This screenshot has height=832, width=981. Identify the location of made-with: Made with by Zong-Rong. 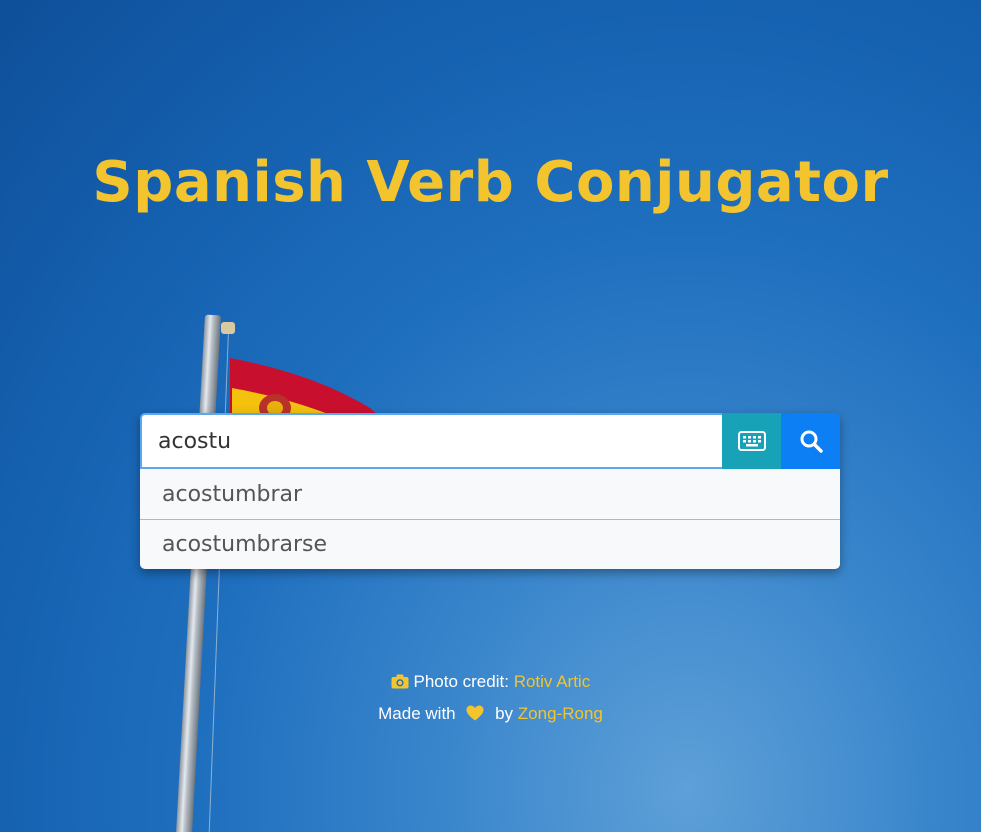
(490, 718).